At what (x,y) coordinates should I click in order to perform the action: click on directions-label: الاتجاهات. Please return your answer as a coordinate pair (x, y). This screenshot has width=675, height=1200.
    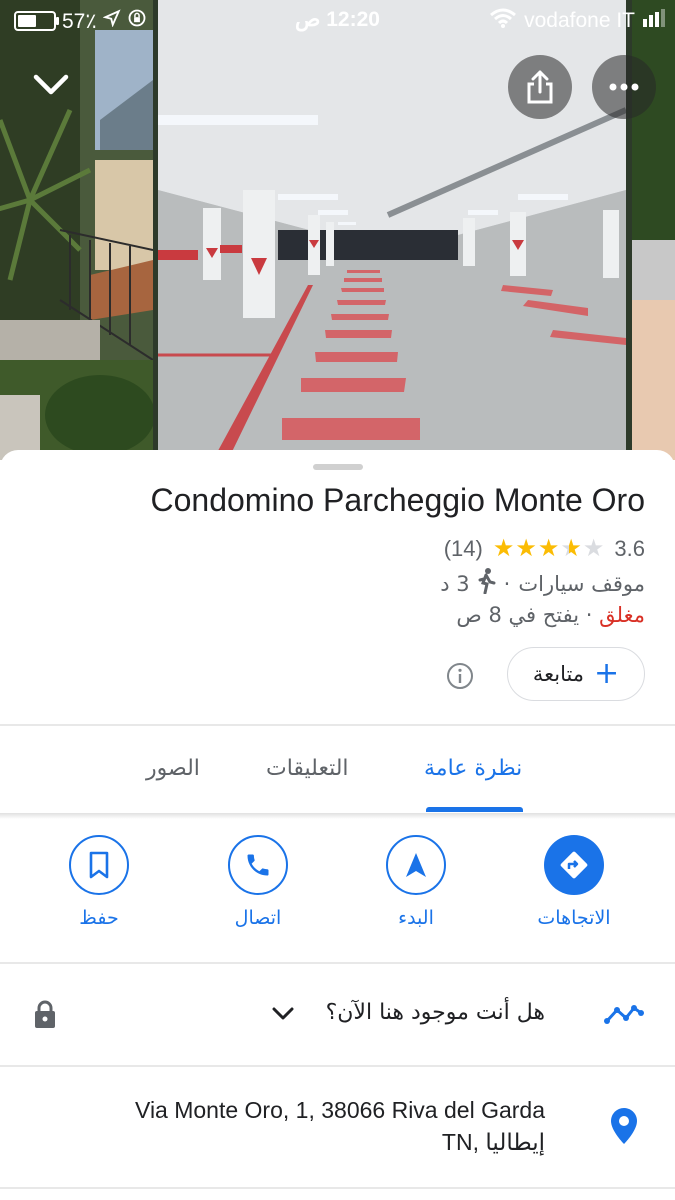
    Looking at the image, I should click on (574, 918).